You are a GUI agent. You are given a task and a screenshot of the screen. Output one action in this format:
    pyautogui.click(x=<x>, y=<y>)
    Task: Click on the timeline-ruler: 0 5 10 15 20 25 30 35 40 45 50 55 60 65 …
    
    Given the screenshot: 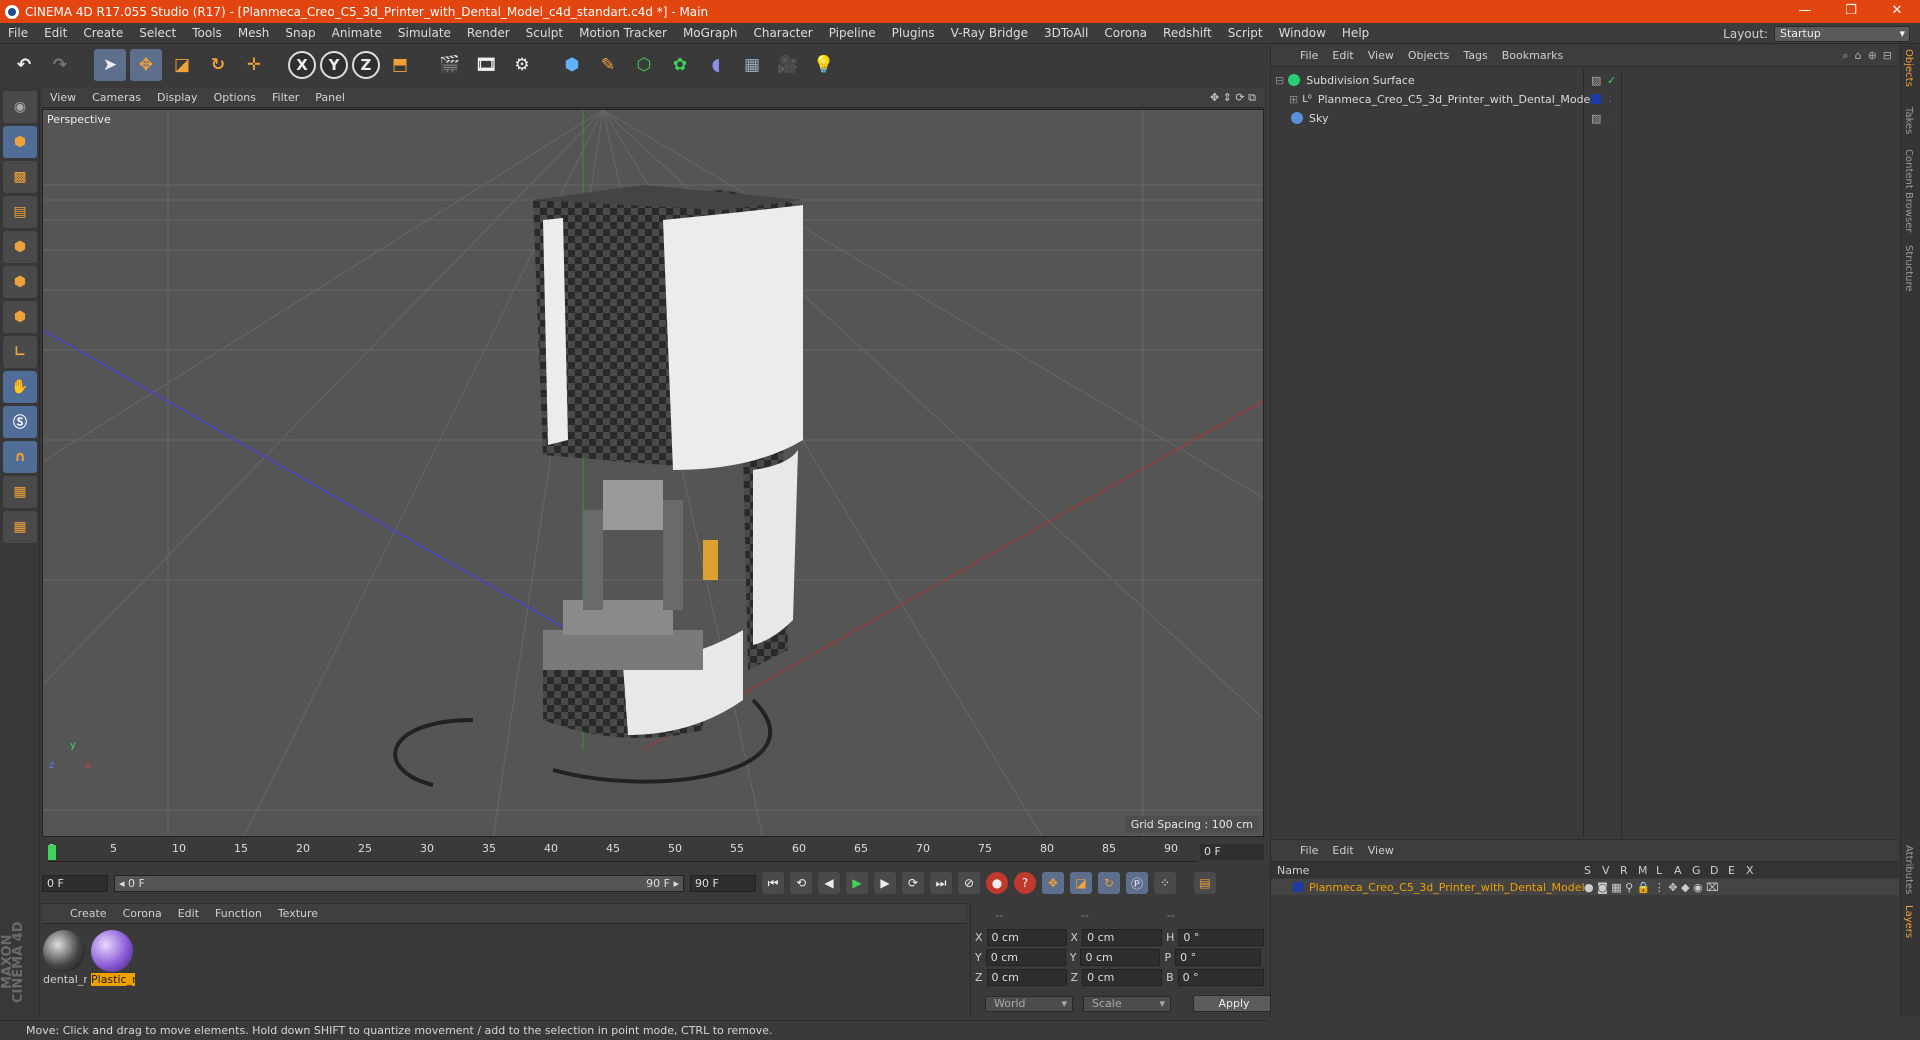 What is the action you would take?
    pyautogui.click(x=623, y=852)
    